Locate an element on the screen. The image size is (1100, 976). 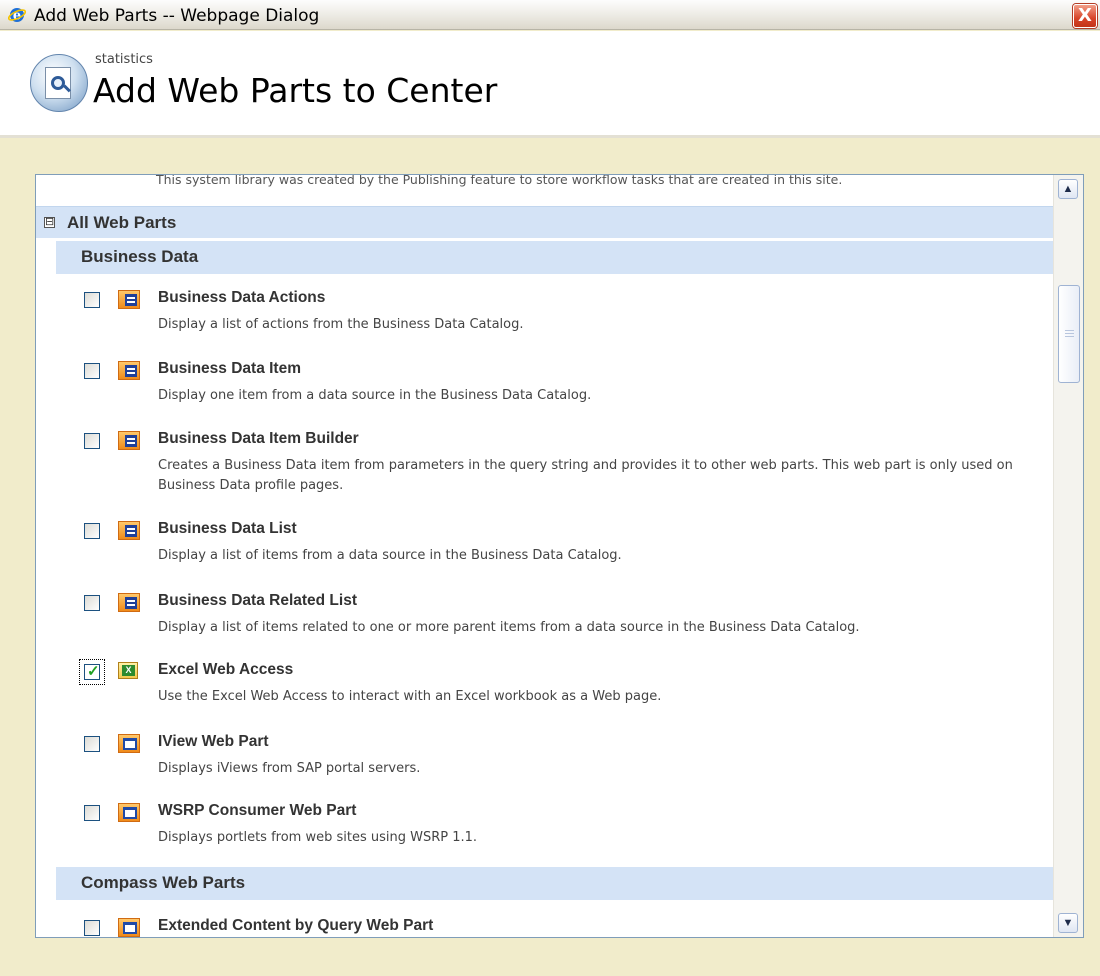
item-title: Business Data Item is located at coordinates (229, 369).